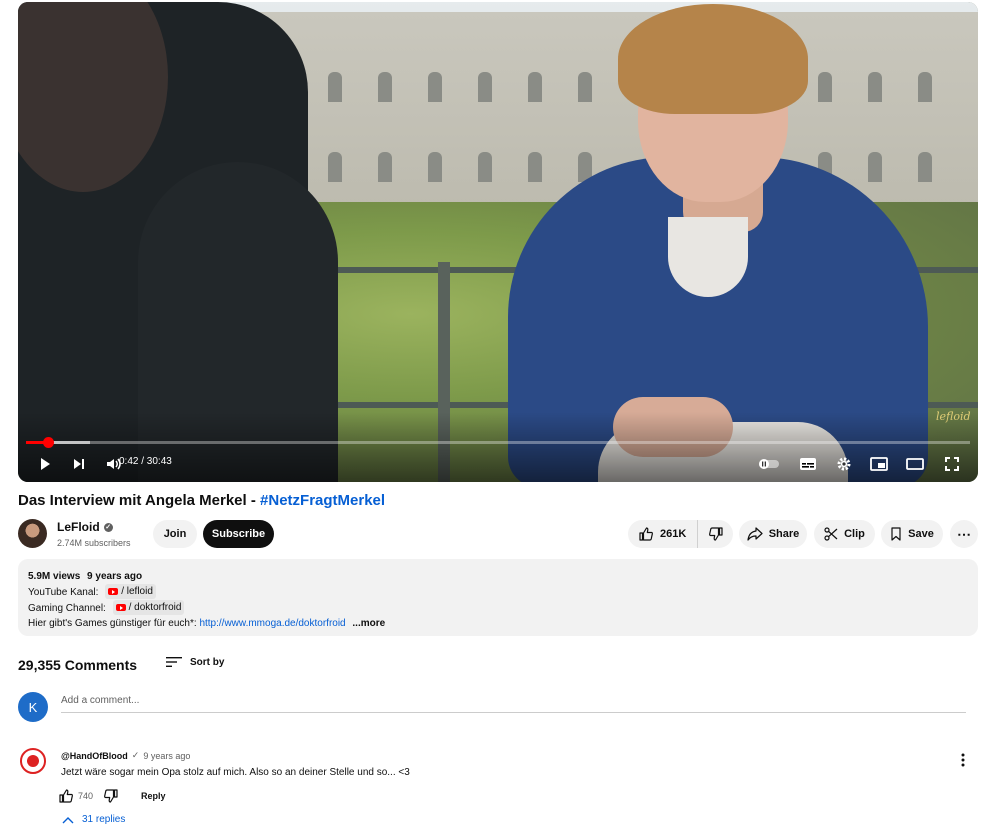 The width and height of the screenshot is (985, 831). I want to click on comment-menu-button, so click(963, 761).